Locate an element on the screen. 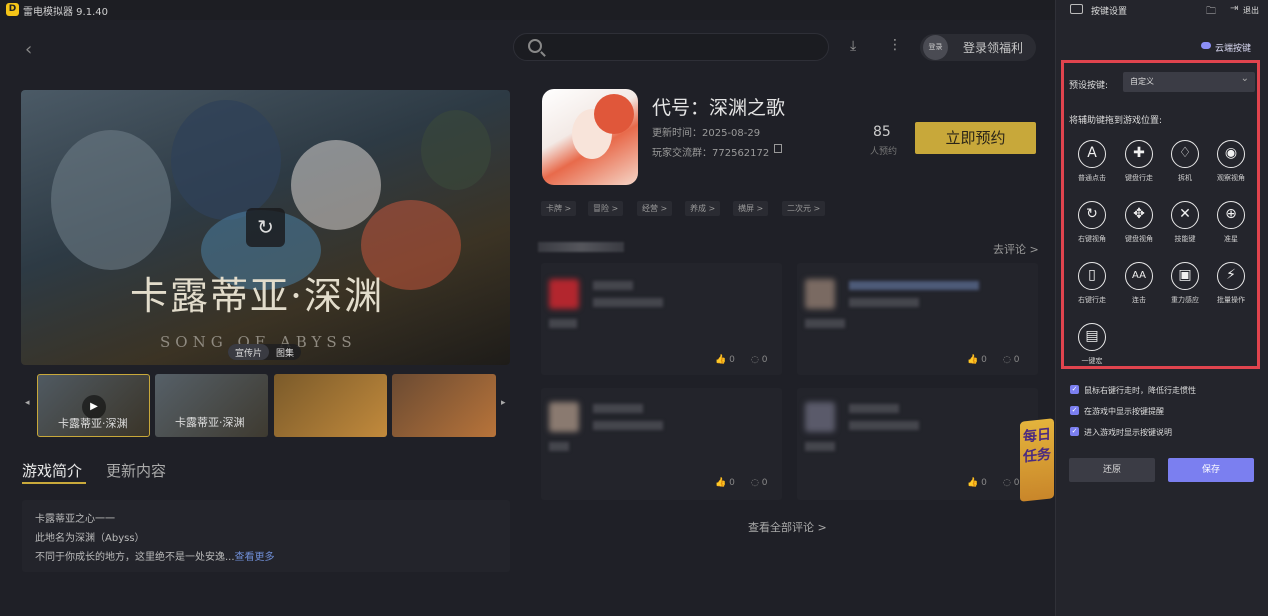  macro-icon: ▤ is located at coordinates (1092, 337).